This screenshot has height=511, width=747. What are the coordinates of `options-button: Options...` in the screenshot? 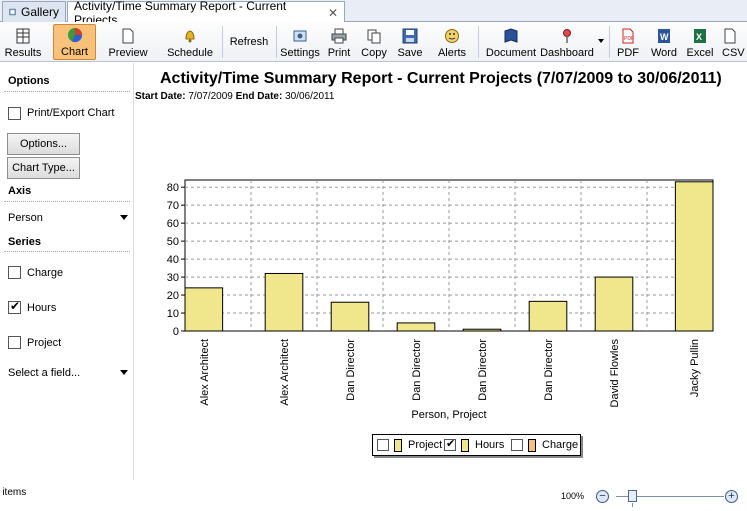 It's located at (43, 144).